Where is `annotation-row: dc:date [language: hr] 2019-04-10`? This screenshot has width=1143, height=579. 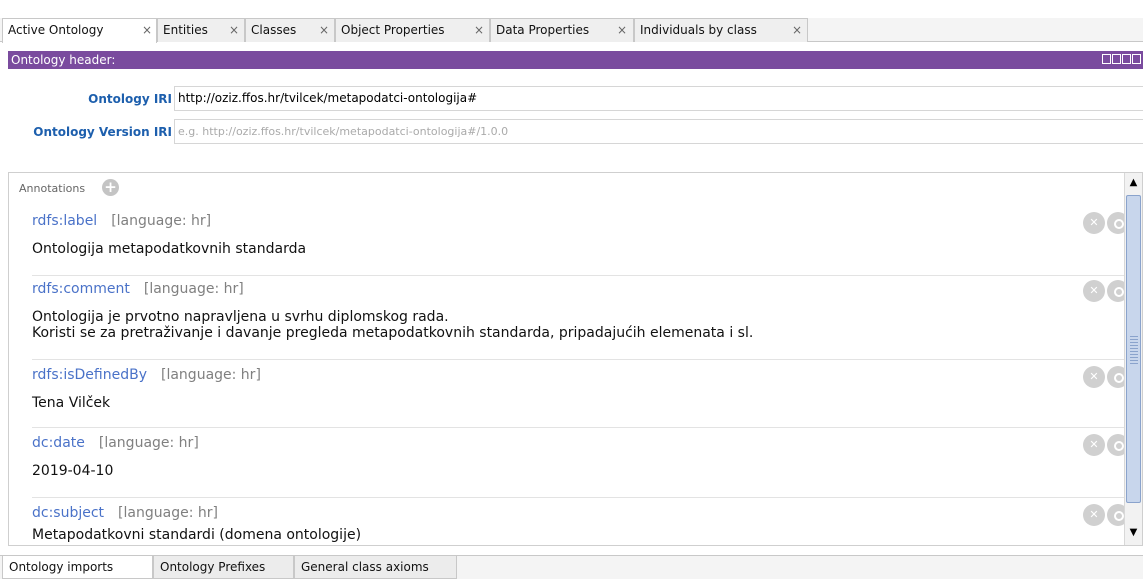 annotation-row: dc:date [language: hr] 2019-04-10 is located at coordinates (580, 466).